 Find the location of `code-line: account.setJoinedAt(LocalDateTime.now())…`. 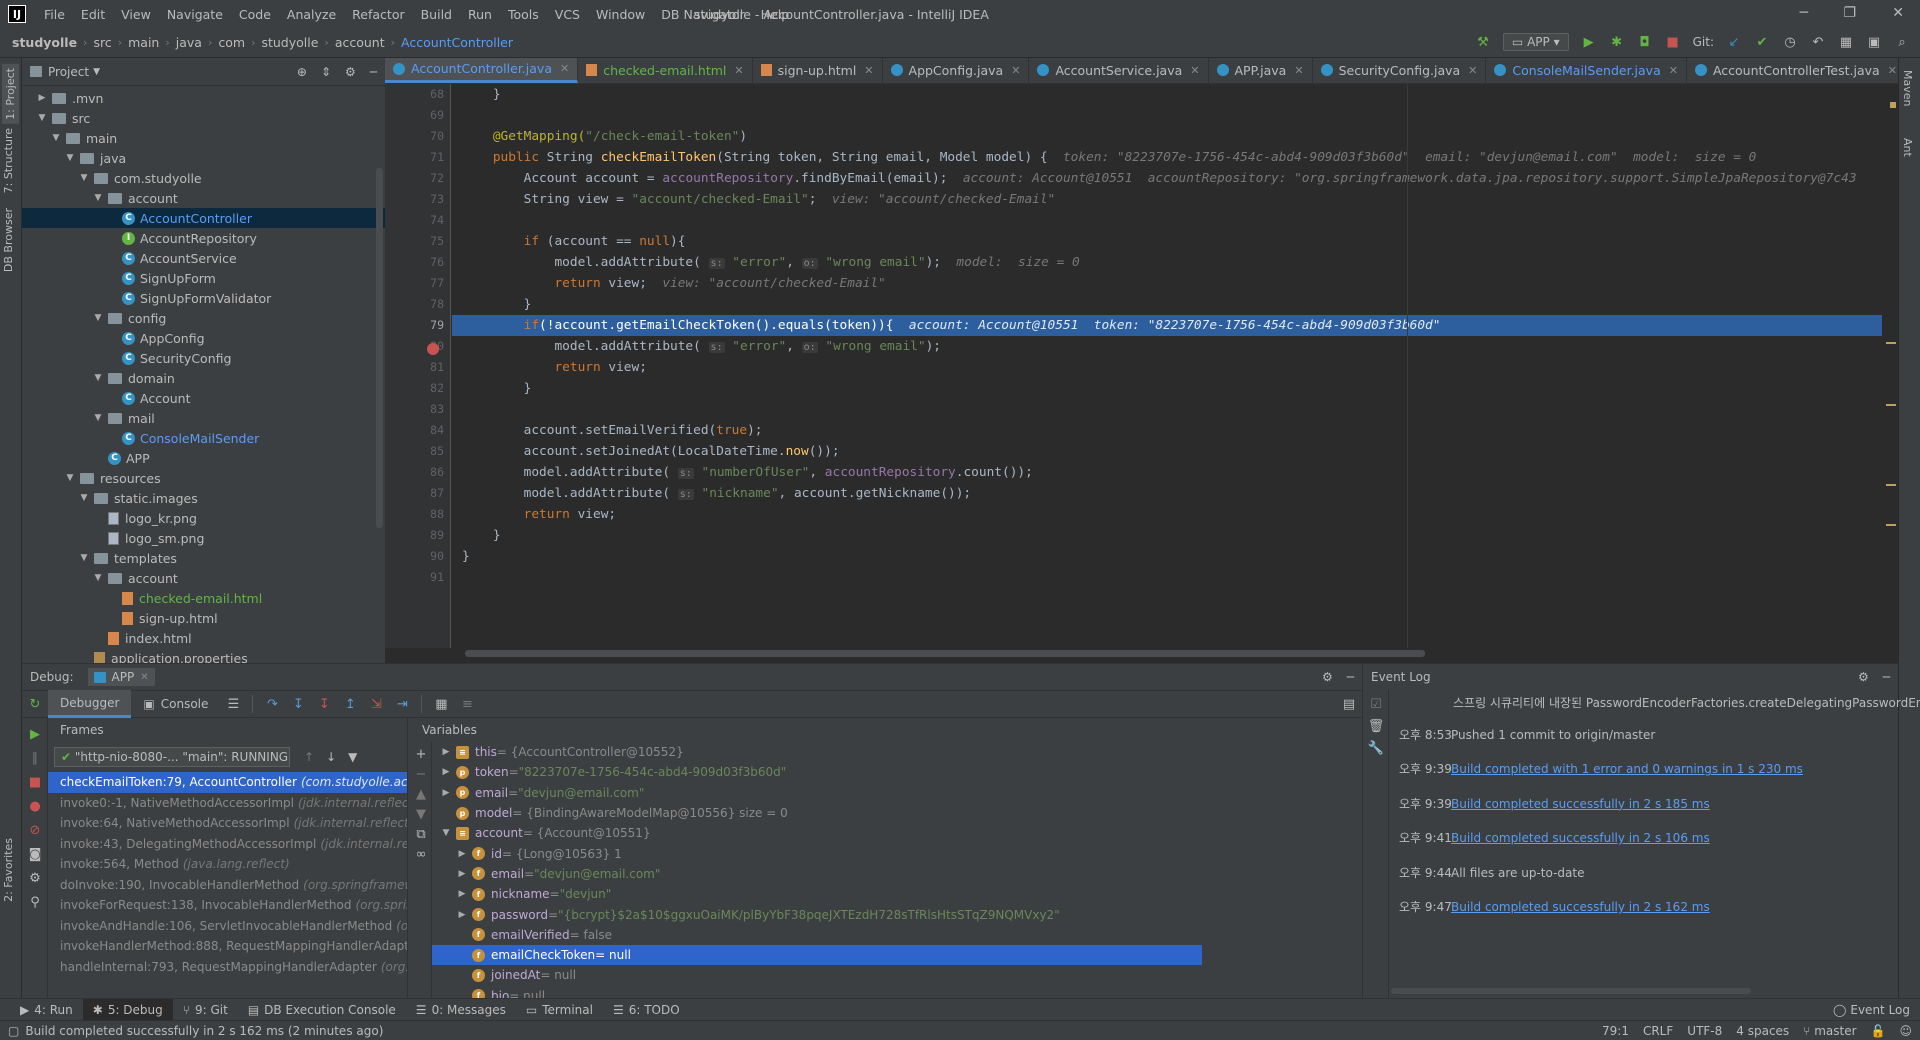

code-line: account.setJoinedAt(LocalDateTime.now())… is located at coordinates (1167, 451).